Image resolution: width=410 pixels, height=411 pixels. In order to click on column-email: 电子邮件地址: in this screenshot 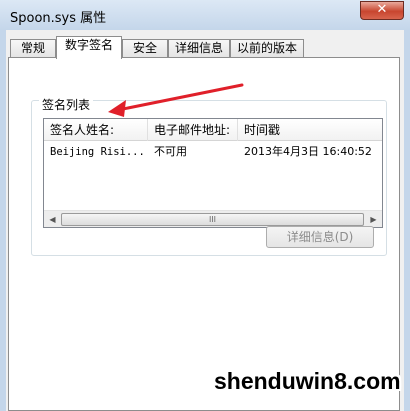, I will do `click(193, 130)`.